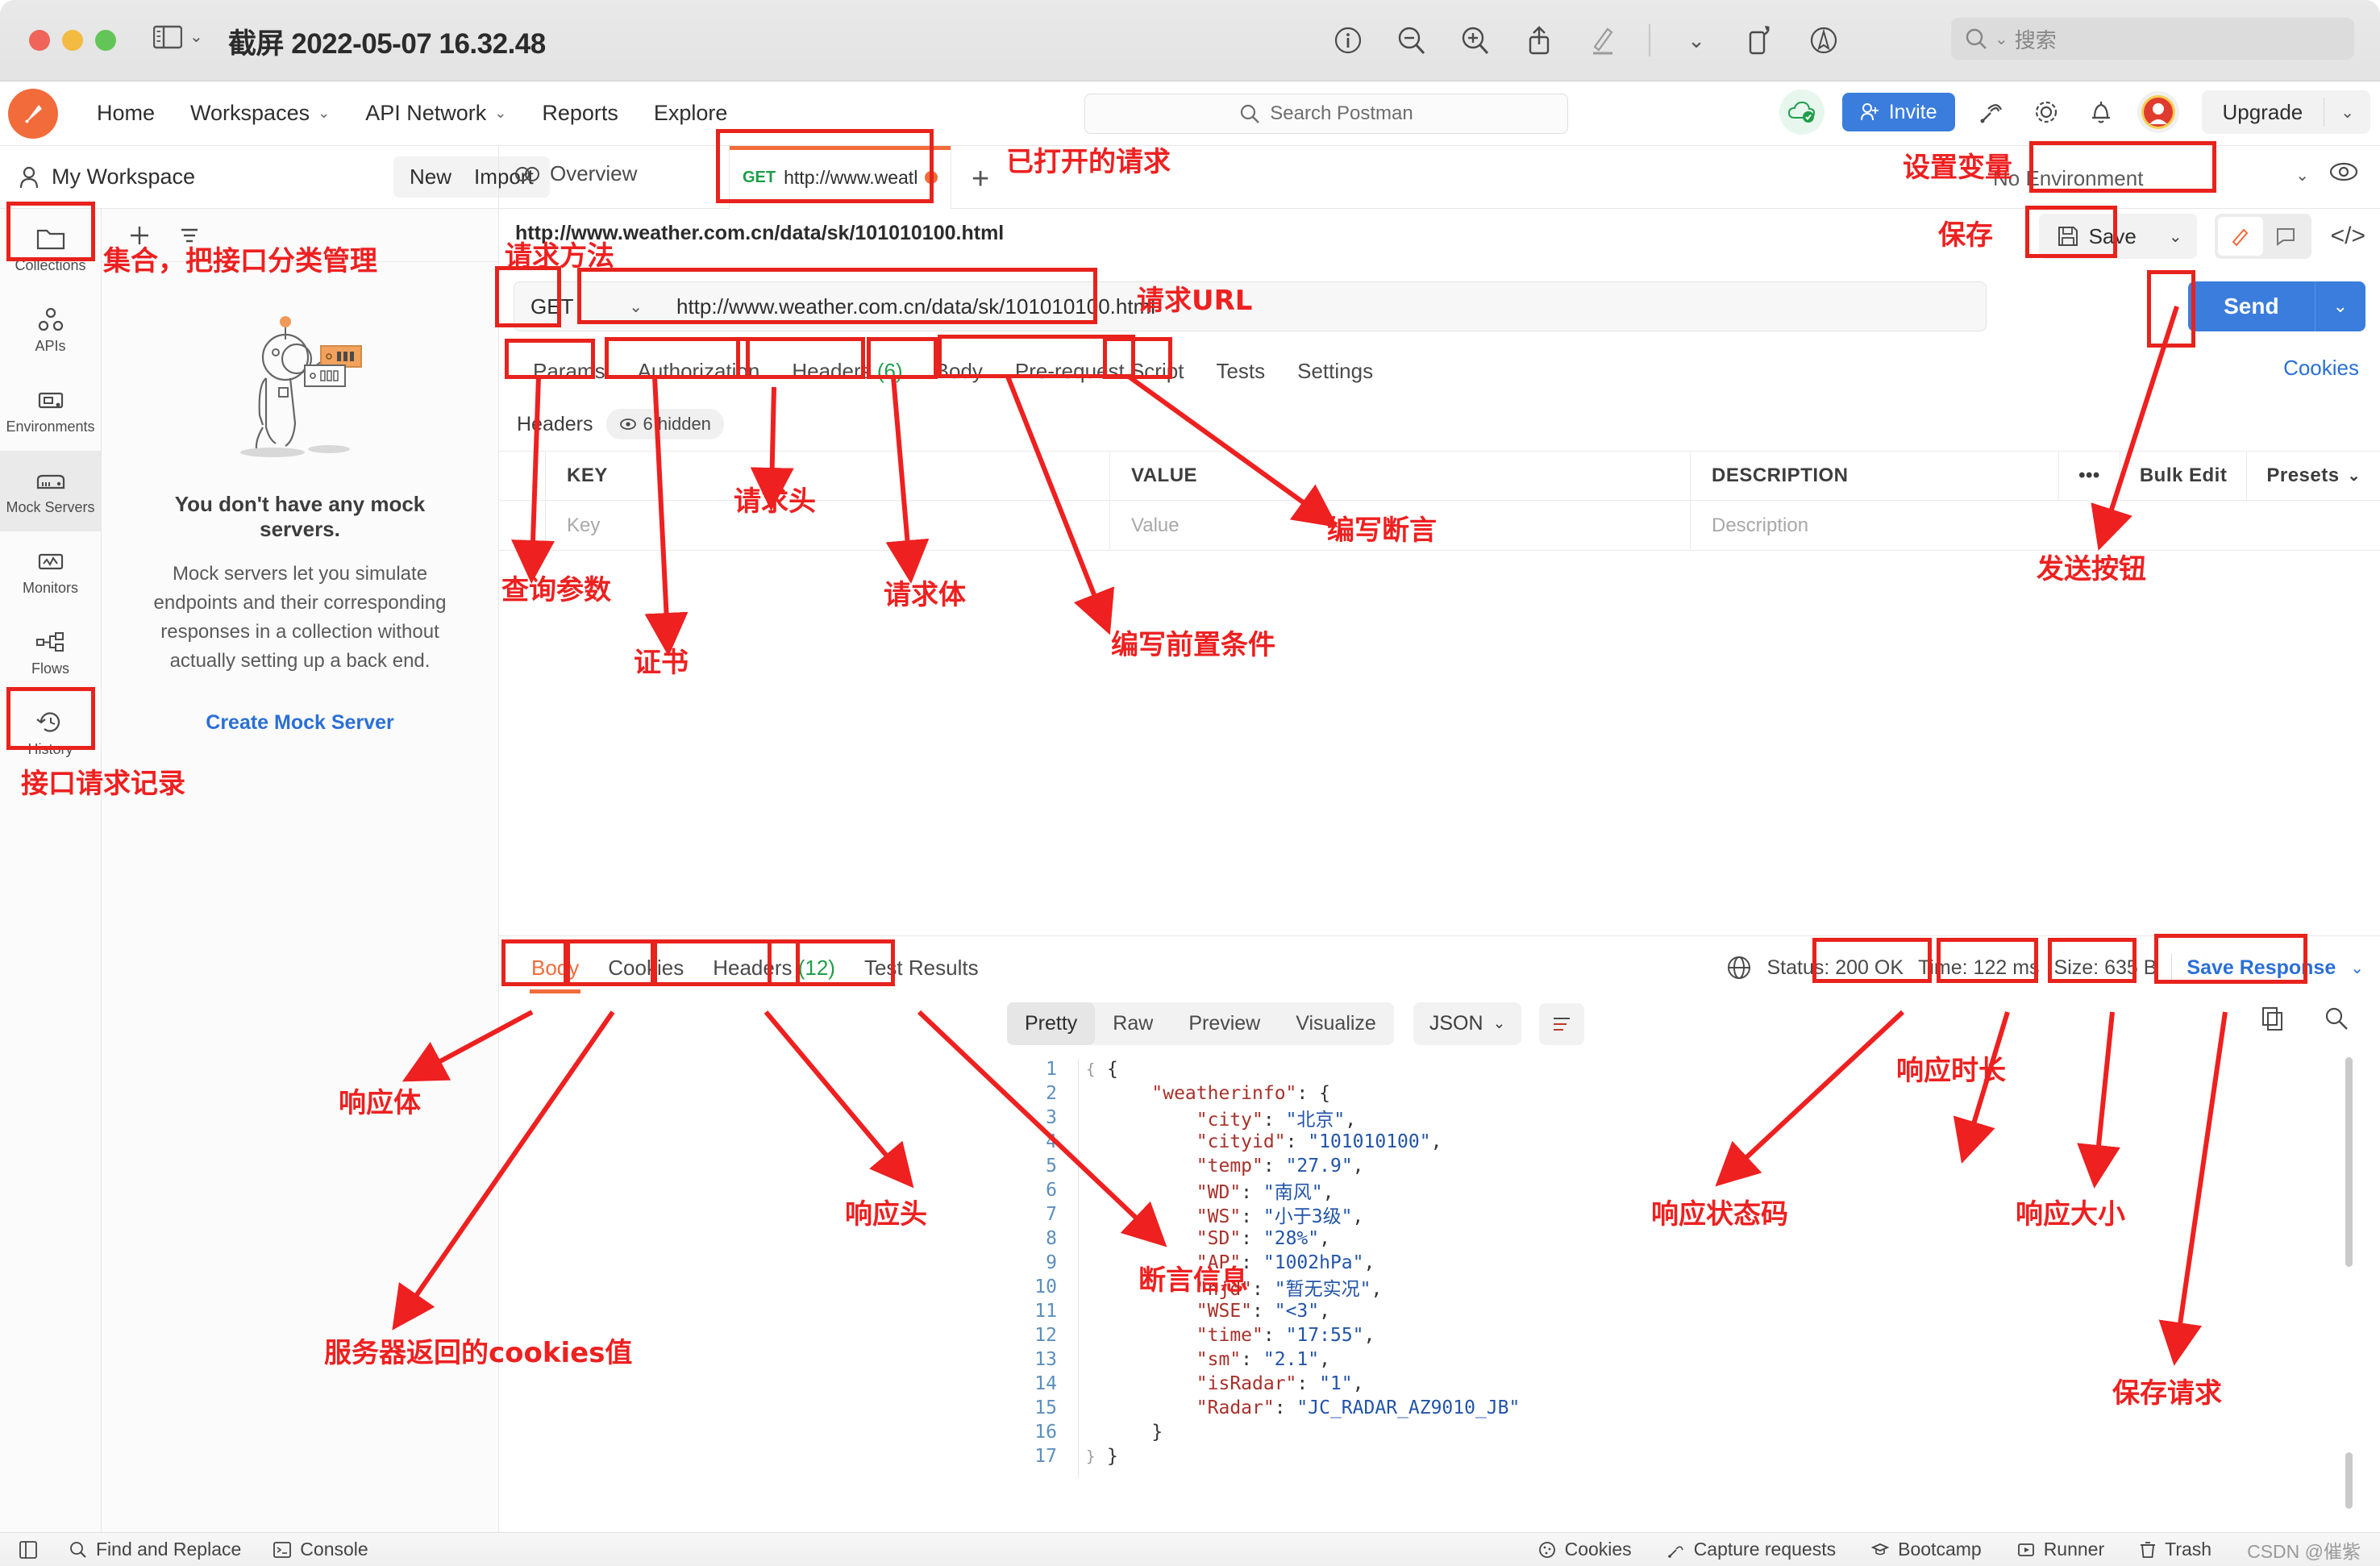 The width and height of the screenshot is (2380, 1566). What do you see at coordinates (139, 235) in the screenshot?
I see `add-icon` at bounding box center [139, 235].